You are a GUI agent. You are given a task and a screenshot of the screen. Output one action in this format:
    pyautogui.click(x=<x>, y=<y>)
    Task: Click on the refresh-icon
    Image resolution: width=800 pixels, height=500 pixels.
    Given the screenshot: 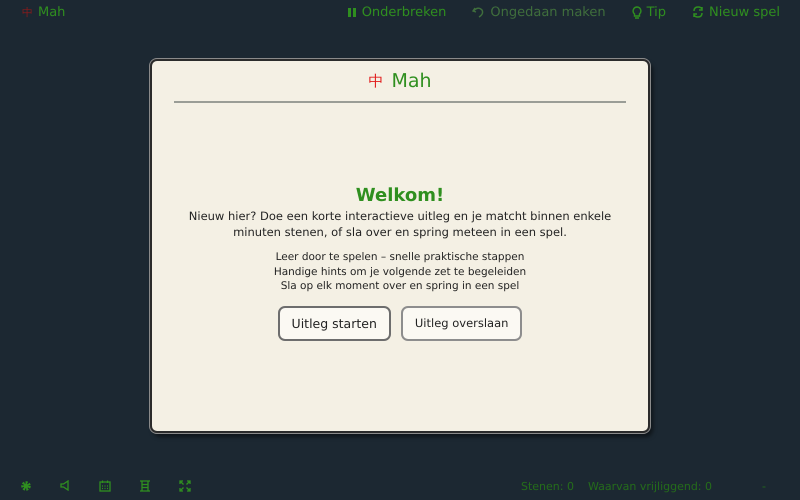 What is the action you would take?
    pyautogui.click(x=698, y=12)
    